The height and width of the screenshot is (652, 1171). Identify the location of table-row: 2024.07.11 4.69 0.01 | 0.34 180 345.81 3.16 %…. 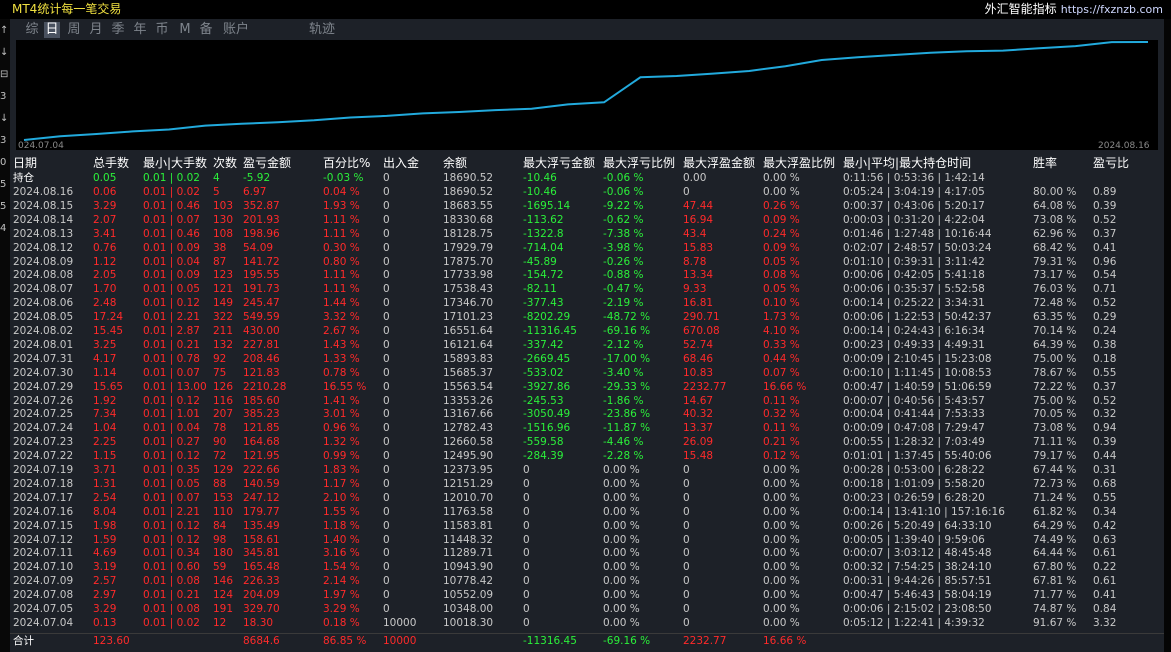
(587, 553).